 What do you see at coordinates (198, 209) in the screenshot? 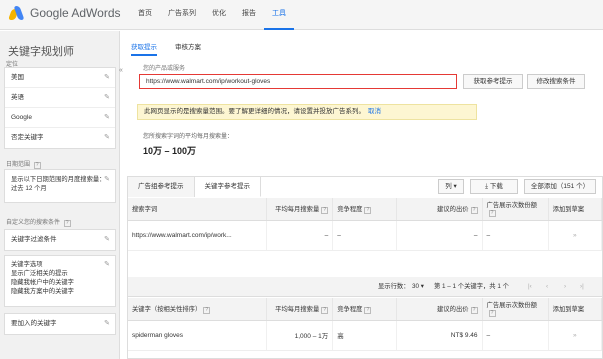
I see `col-search-term: 搜索字词` at bounding box center [198, 209].